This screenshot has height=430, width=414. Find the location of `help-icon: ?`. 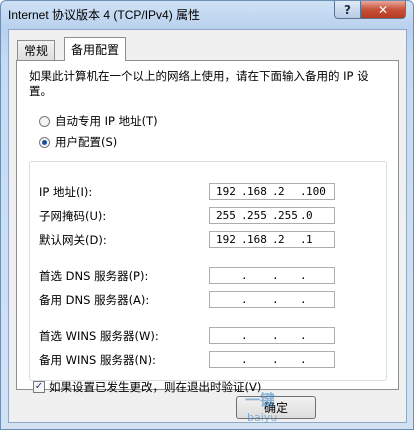

help-icon: ? is located at coordinates (347, 9).